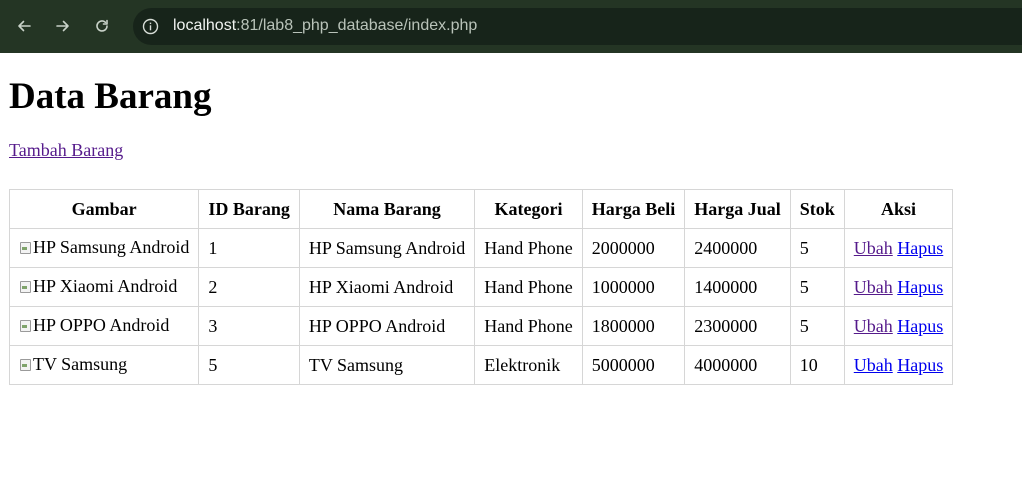 The image size is (1022, 498). What do you see at coordinates (737, 365) in the screenshot?
I see `sell-price-cell: 4000000` at bounding box center [737, 365].